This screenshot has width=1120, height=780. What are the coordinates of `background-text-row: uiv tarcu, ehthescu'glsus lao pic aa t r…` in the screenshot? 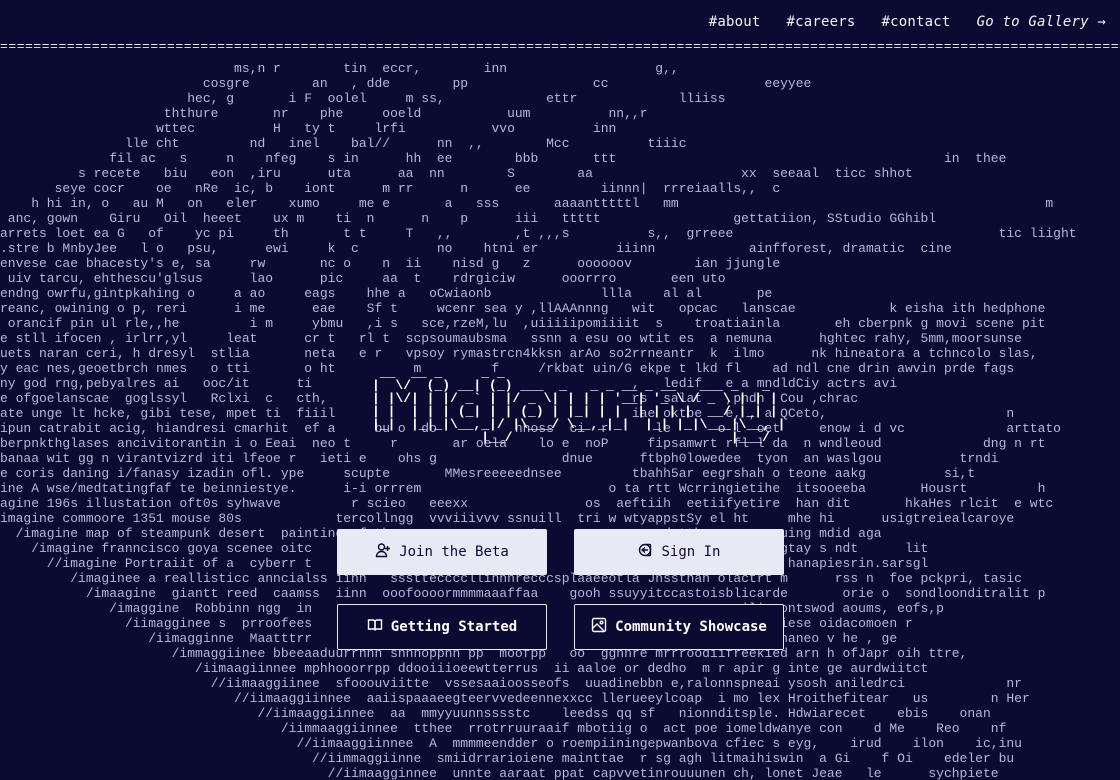 It's located at (363, 278).